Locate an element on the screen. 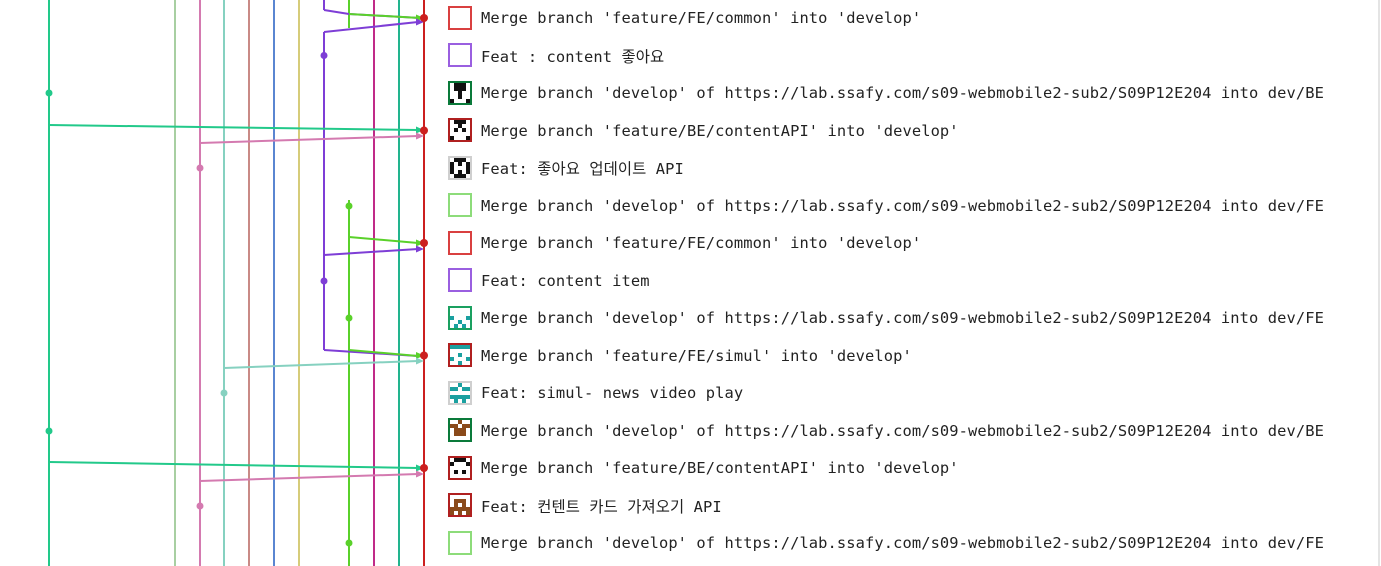  commit-message: Feat : content 좋아요 is located at coordinates (573, 56).